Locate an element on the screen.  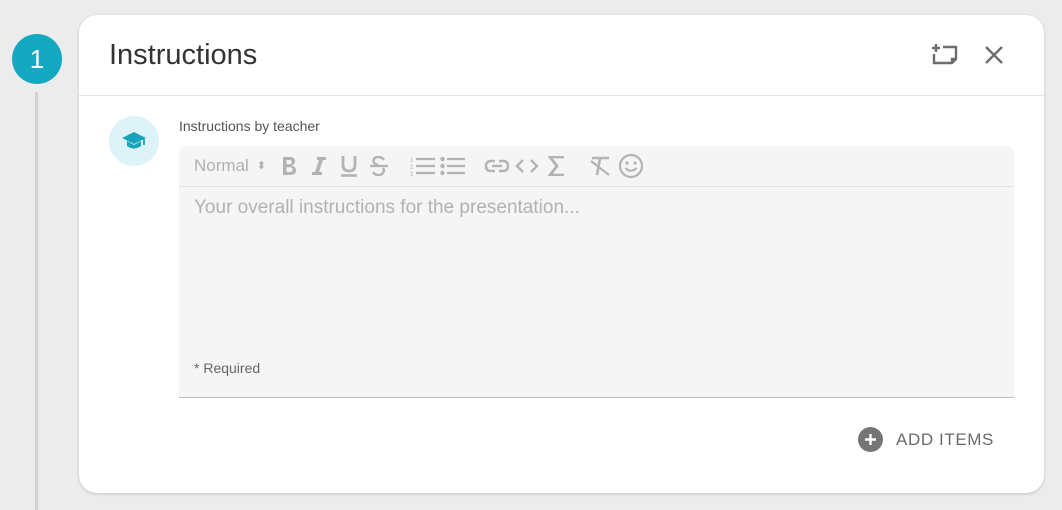
italic-icon is located at coordinates (319, 166).